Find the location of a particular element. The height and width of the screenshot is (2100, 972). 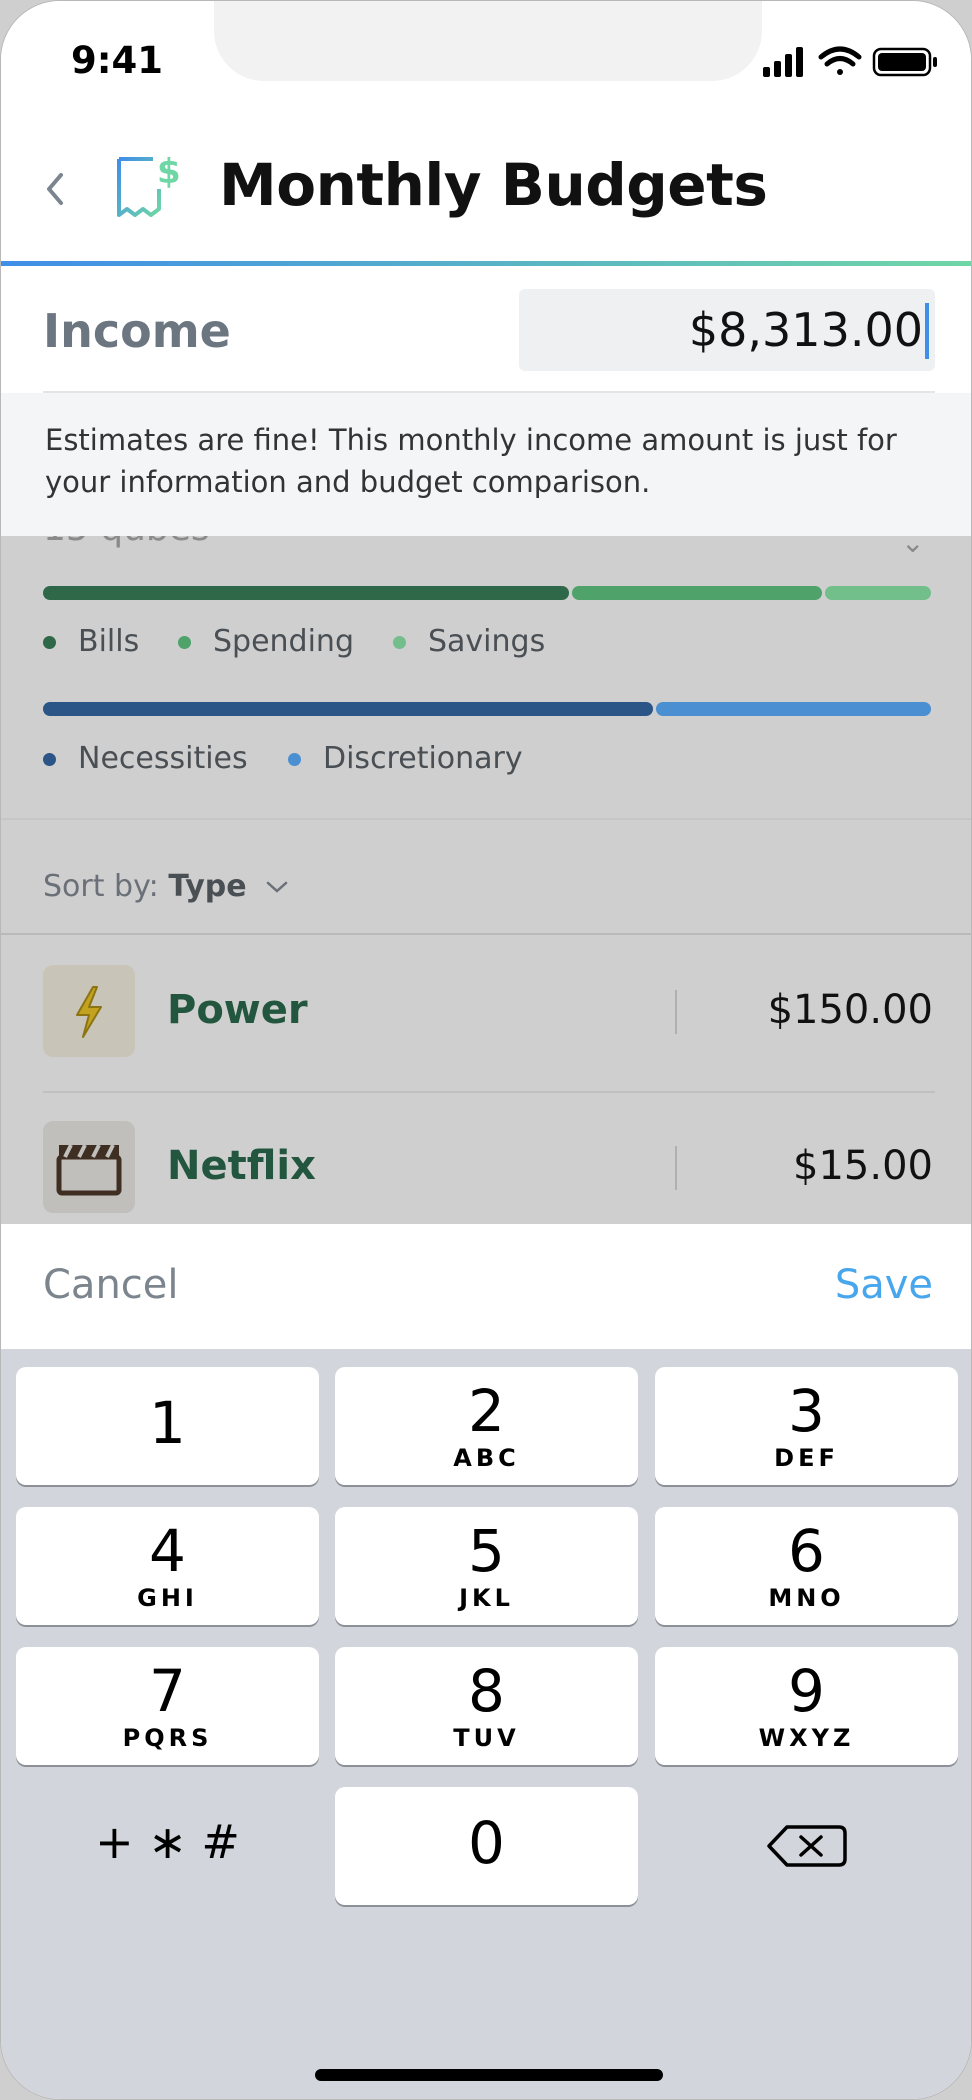

backspace-icon is located at coordinates (807, 1846).